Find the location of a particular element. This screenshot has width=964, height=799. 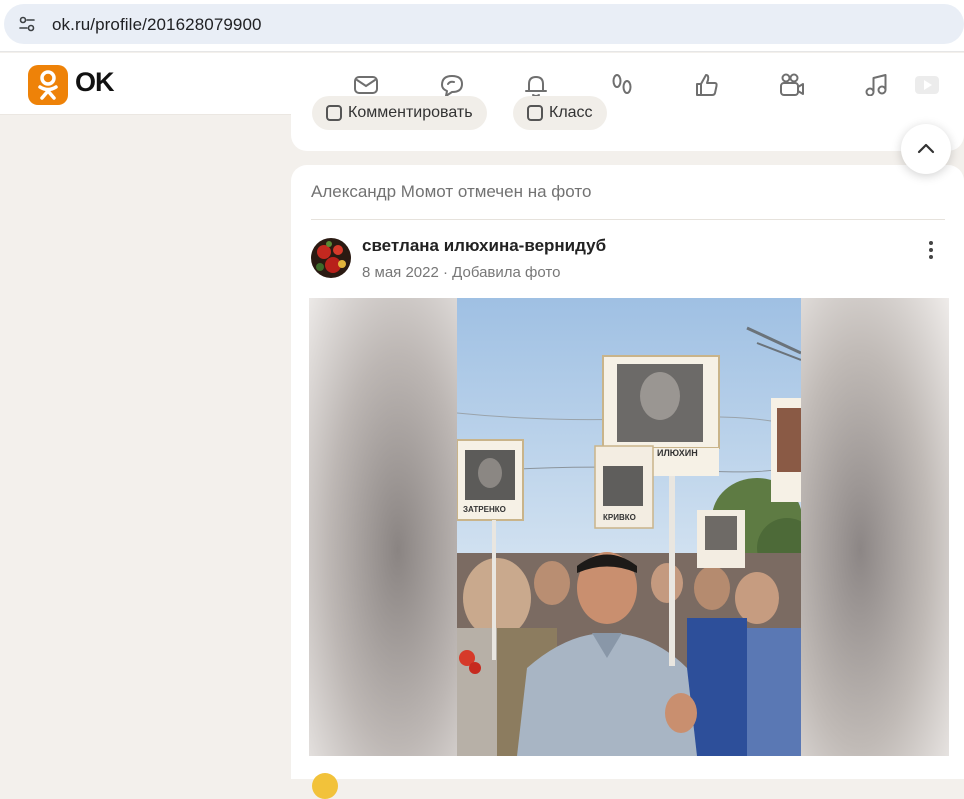

author-name: светлана илюхина-вернидуб is located at coordinates (484, 246).